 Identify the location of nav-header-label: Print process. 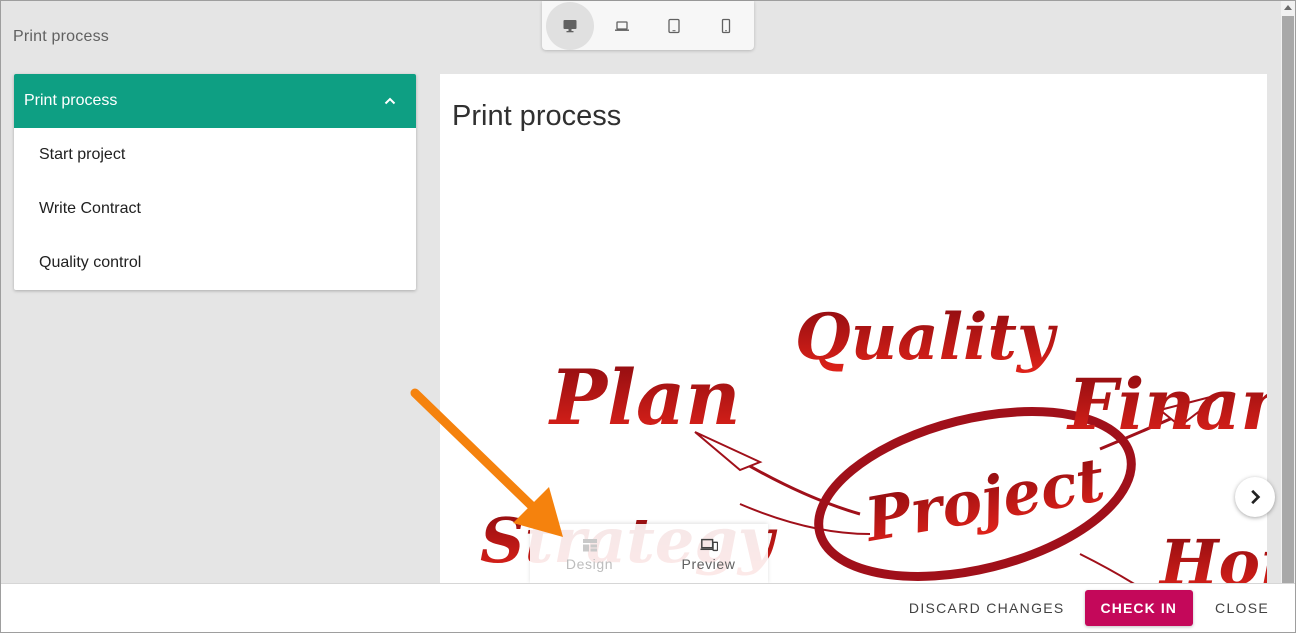
(71, 100).